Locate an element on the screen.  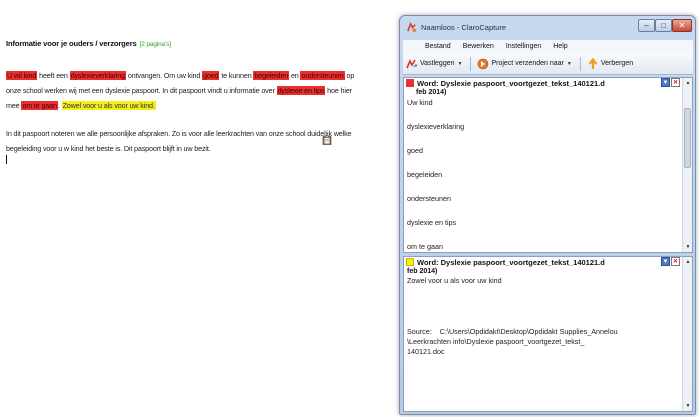
highlight-red: dyslexie en tips is located at coordinates (301, 90).